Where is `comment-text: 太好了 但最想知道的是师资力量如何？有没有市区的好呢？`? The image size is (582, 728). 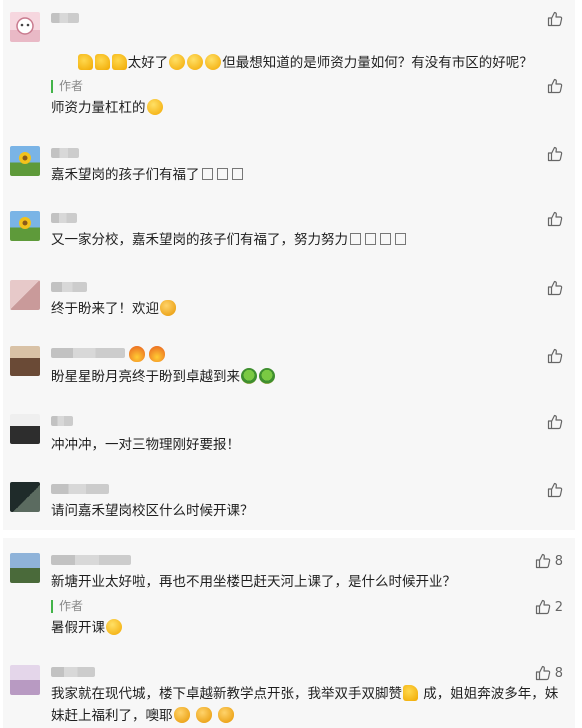
comment-text: 太好了 但最想知道的是师资力量如何？有没有市区的好呢？ is located at coordinates (306, 63).